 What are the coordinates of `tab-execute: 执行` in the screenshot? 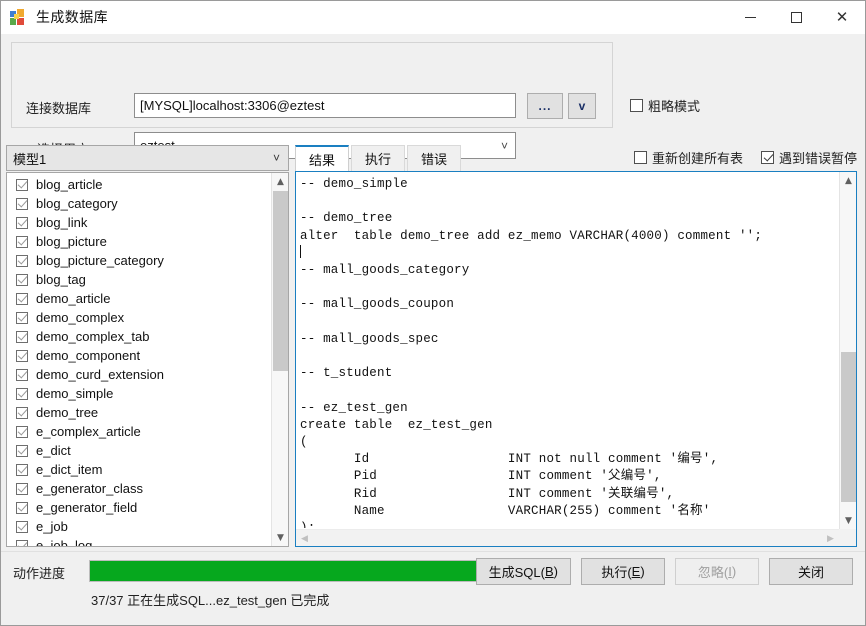 It's located at (378, 158).